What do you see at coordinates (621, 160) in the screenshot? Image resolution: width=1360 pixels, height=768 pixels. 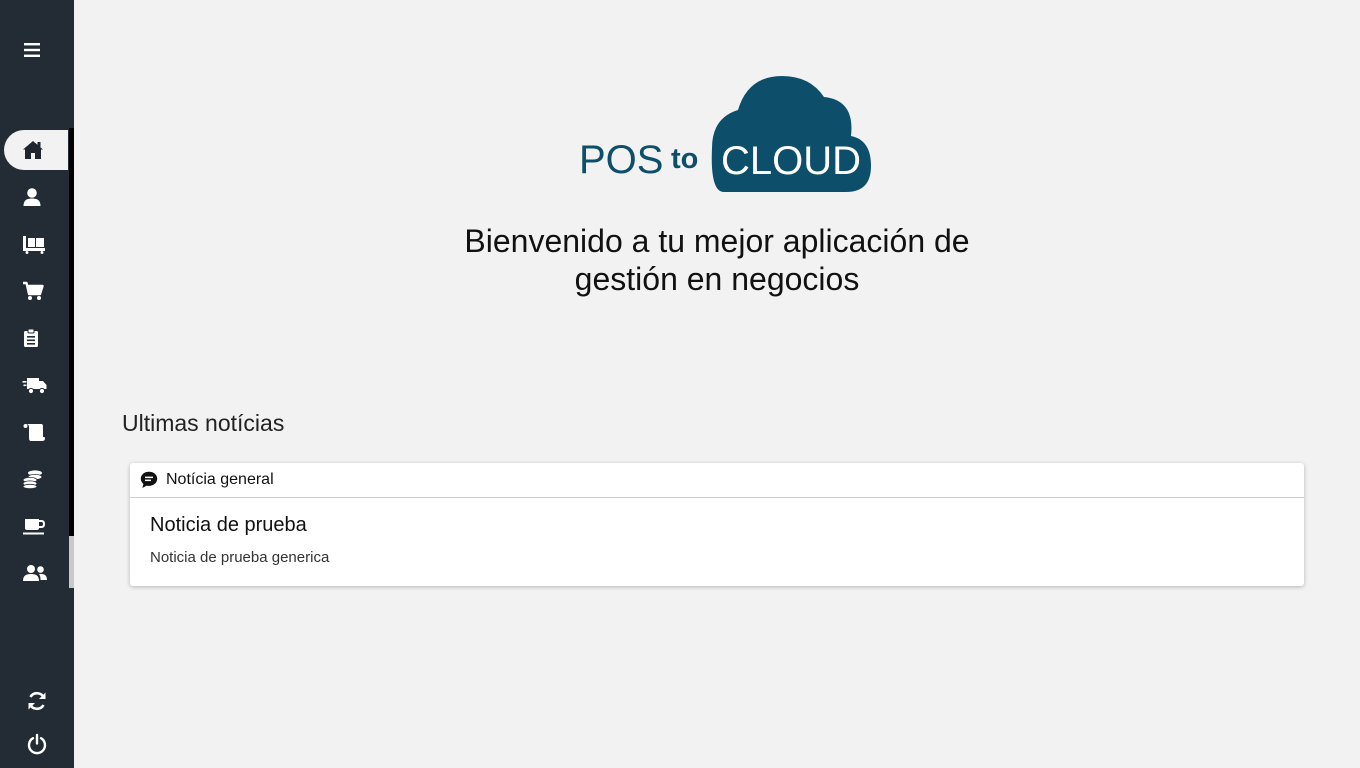 I see `logo-word-pos: POS` at bounding box center [621, 160].